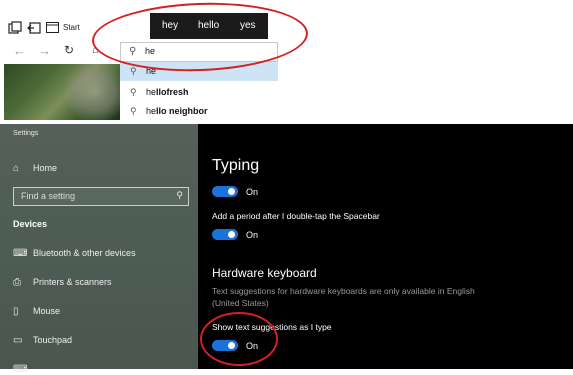 The height and width of the screenshot is (375, 573). I want to click on suggestion-dropdown: ⚲ he ⚲ hellofresh ⚲ hello neighbor, so click(199, 93).